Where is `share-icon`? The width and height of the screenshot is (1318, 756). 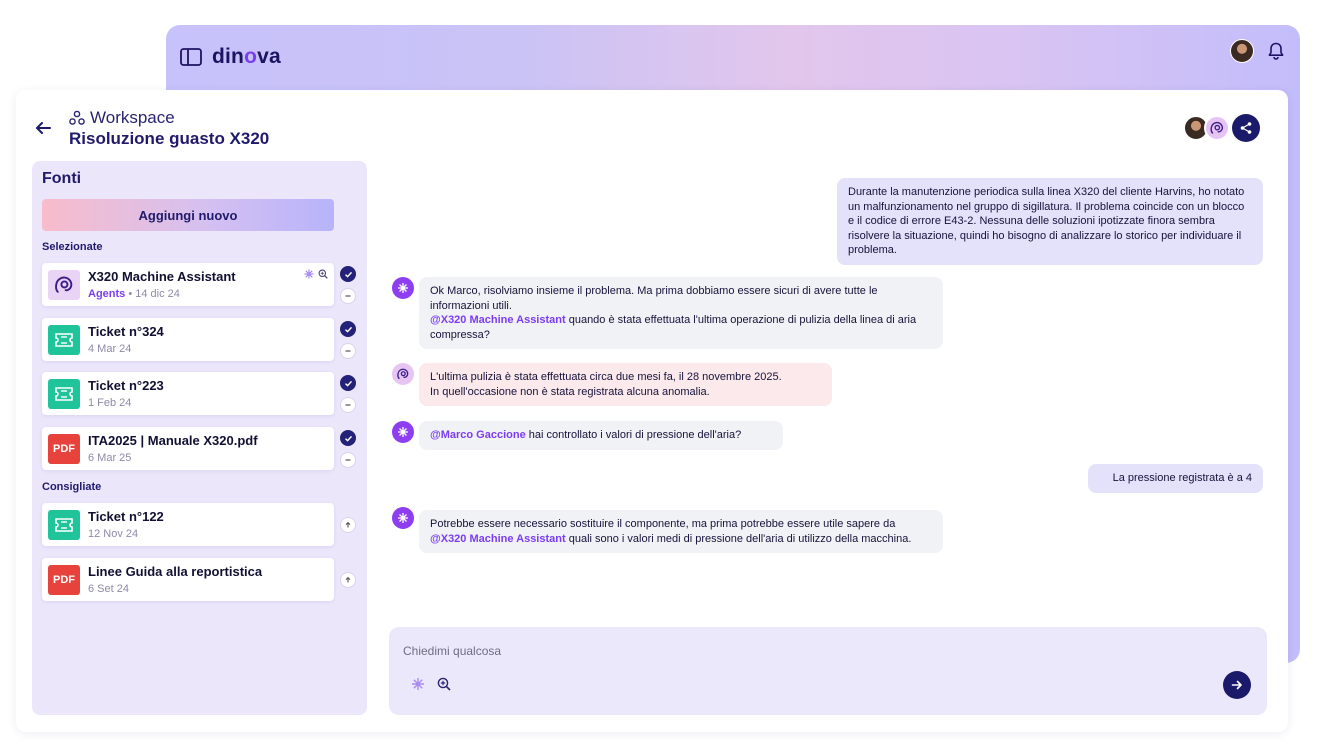
share-icon is located at coordinates (1246, 128).